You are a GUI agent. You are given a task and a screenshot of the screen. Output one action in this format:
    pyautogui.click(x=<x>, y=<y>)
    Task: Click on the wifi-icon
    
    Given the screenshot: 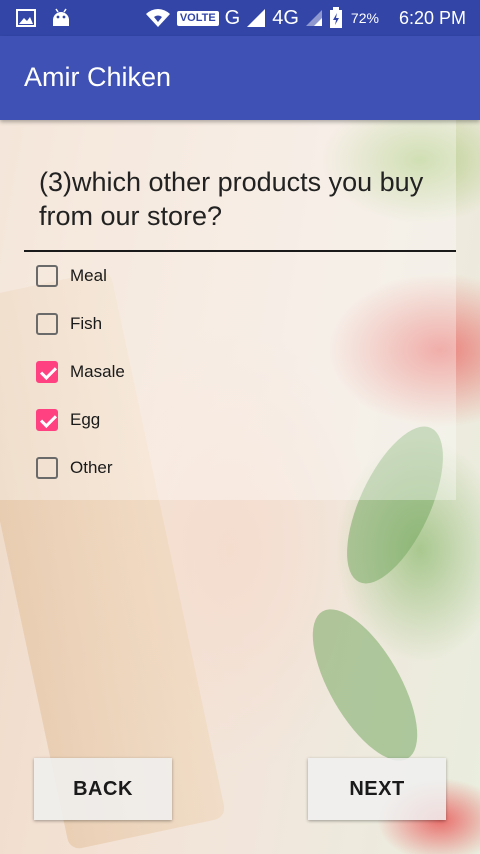 What is the action you would take?
    pyautogui.click(x=158, y=18)
    